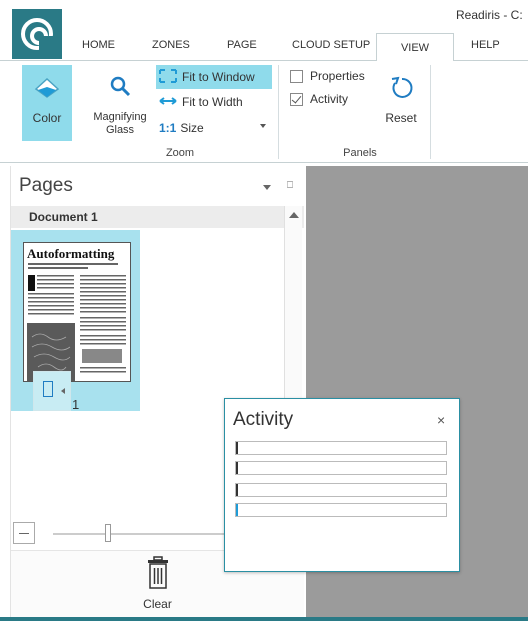 The image size is (528, 621). Describe the element at coordinates (263, 419) in the screenshot. I see `activity-title: Activity` at that location.